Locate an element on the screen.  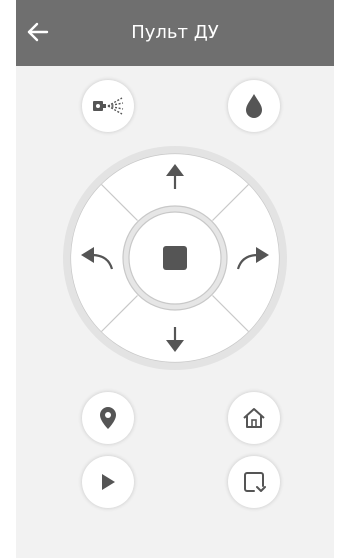
play-icon is located at coordinates (108, 482).